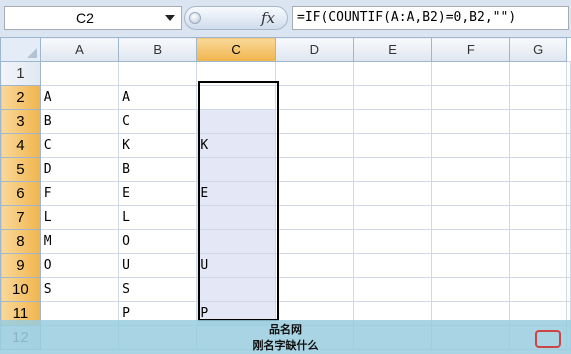 This screenshot has height=354, width=571. I want to click on cell-c3, so click(236, 121).